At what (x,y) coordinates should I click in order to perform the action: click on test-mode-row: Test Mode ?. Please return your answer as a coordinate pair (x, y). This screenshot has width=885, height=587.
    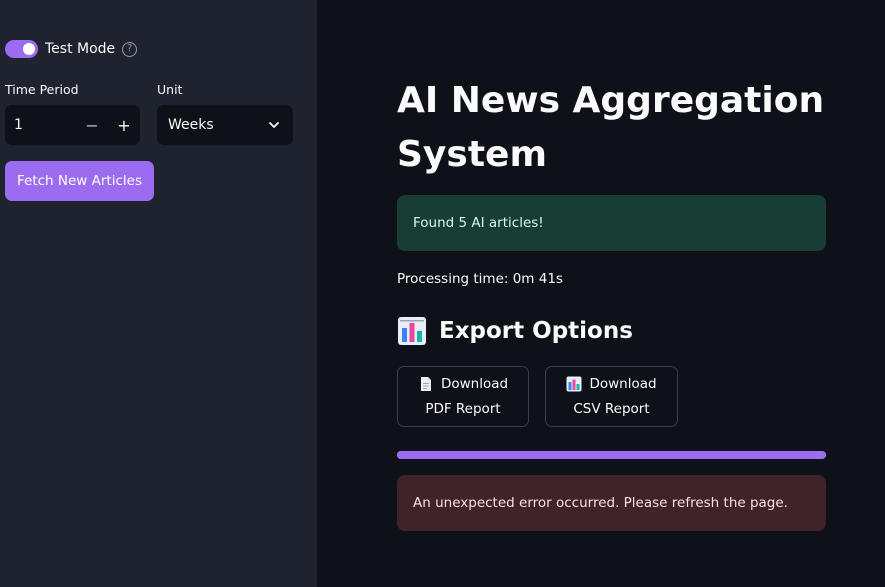
    Looking at the image, I should click on (71, 49).